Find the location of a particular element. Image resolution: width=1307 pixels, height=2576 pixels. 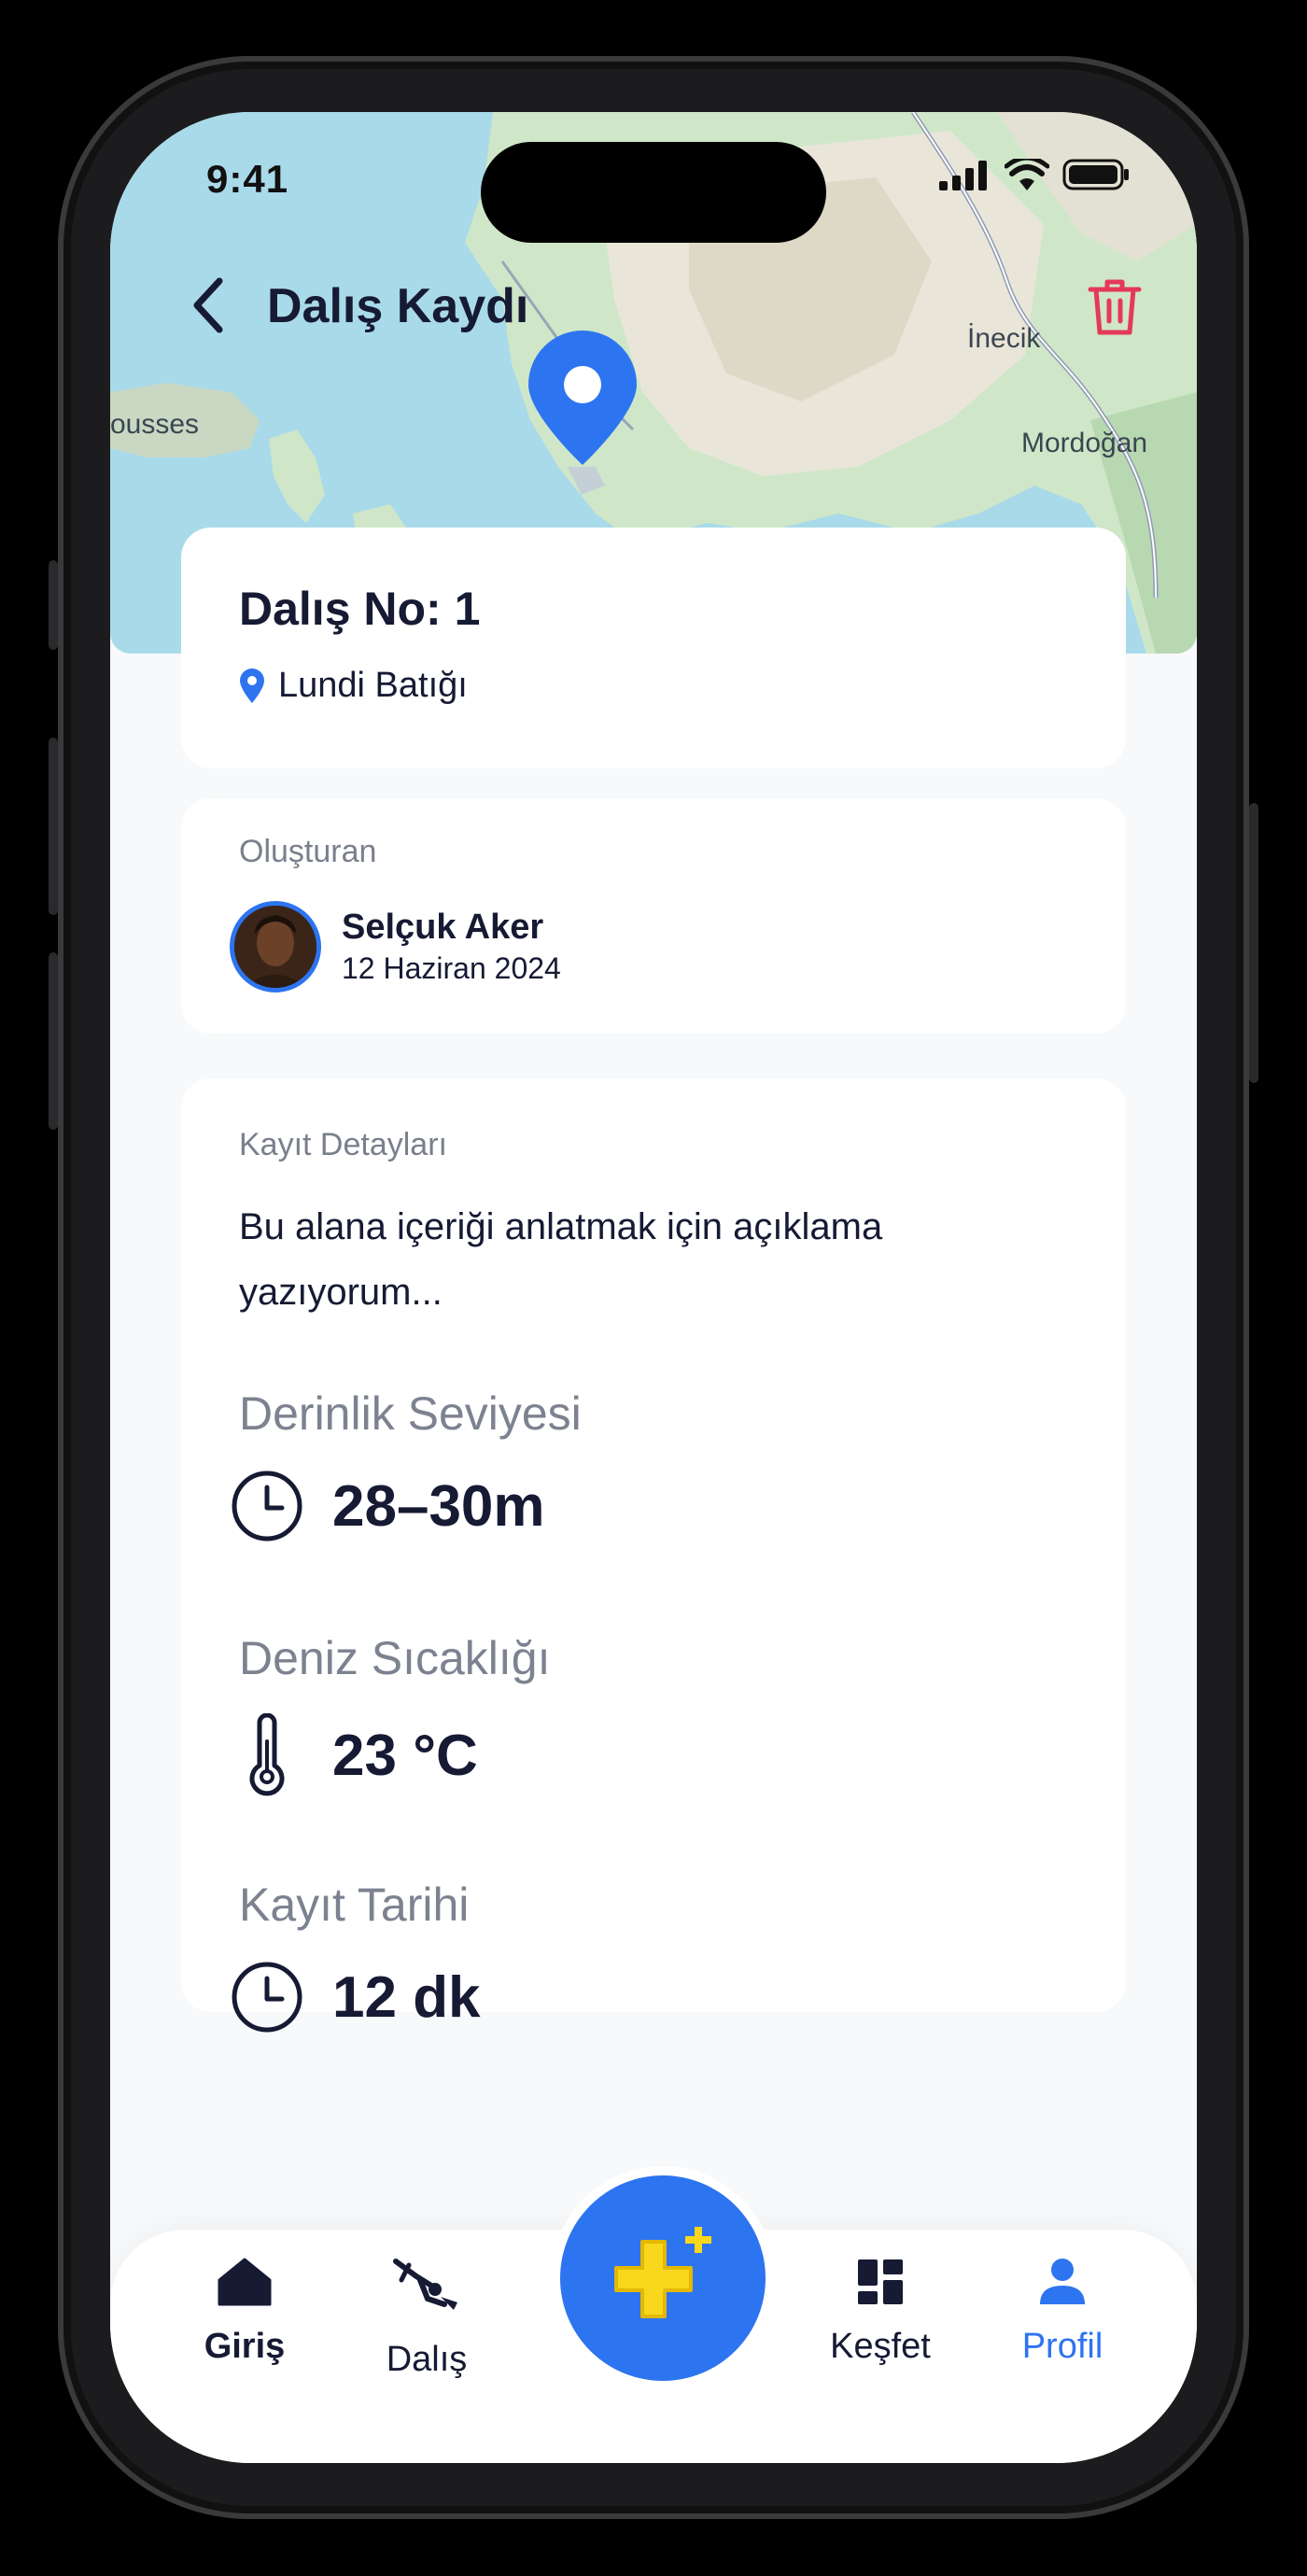

status-time: 9:41 is located at coordinates (248, 179).